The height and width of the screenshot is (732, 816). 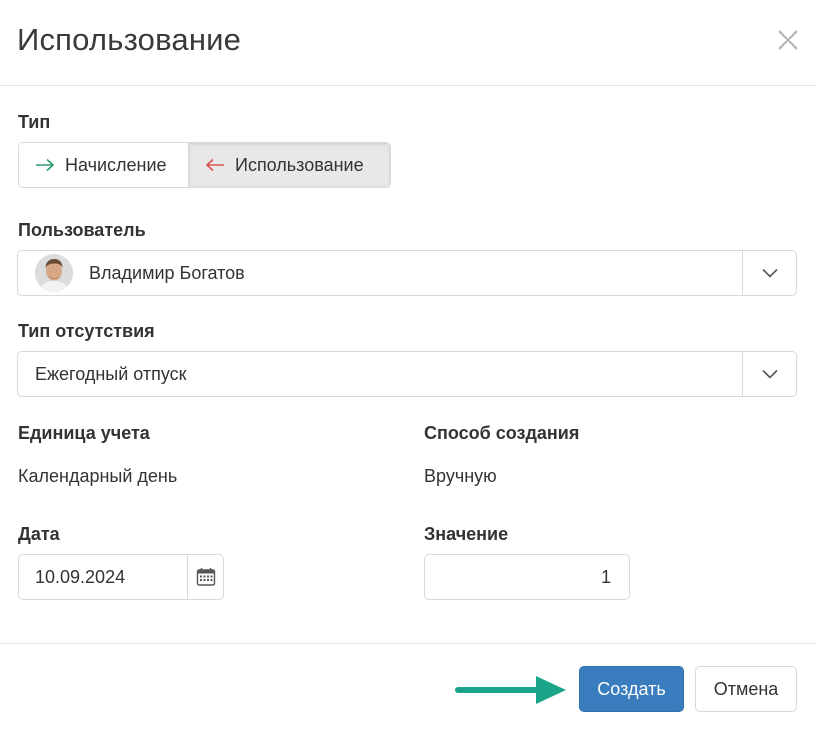 I want to click on date-label: Дата, so click(x=39, y=534).